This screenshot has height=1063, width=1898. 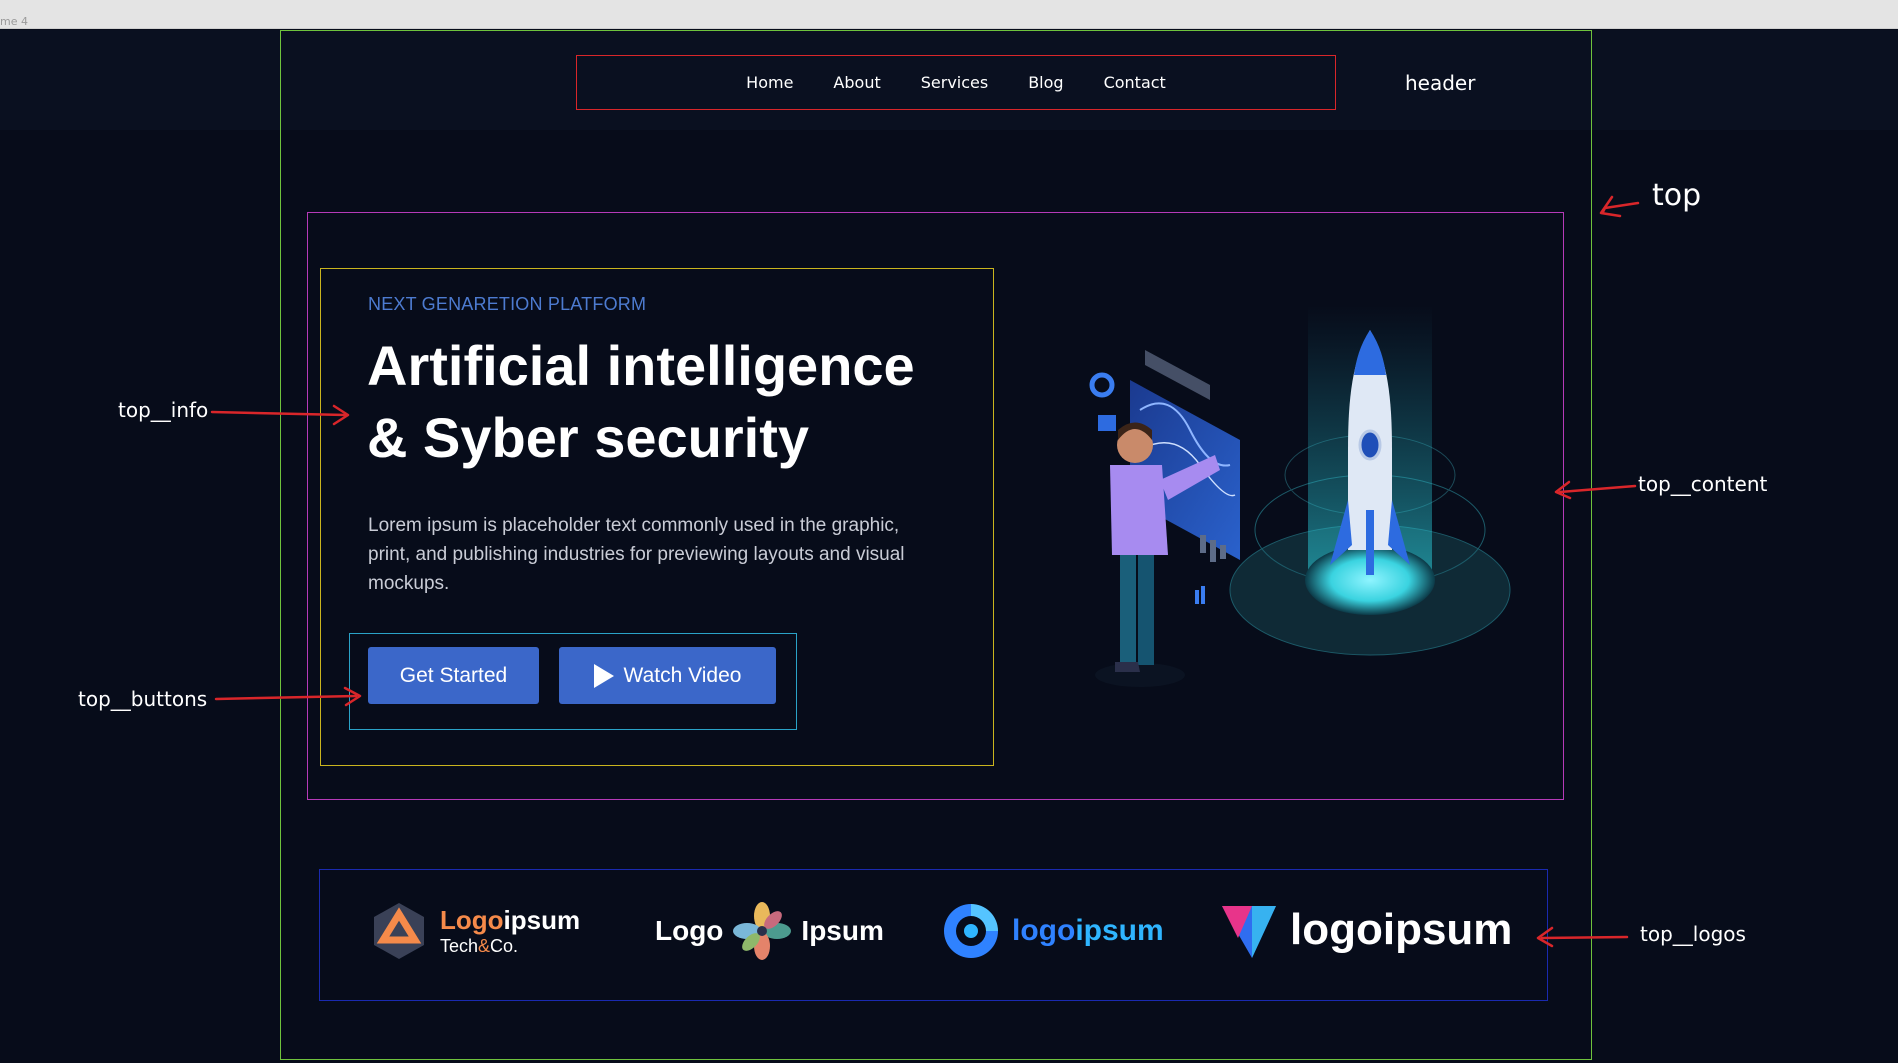 I want to click on hero-eyebrow: NEXT GENARETION PLATFORM, so click(x=507, y=304).